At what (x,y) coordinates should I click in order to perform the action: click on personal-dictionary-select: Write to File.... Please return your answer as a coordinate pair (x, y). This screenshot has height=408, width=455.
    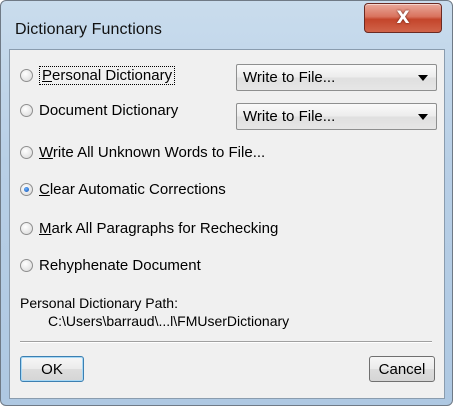
    Looking at the image, I should click on (336, 77).